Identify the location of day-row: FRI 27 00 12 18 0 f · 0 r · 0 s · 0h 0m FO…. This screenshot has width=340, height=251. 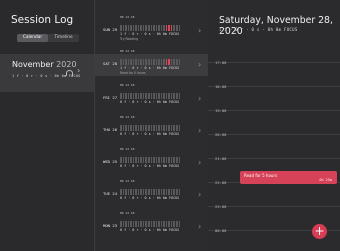
(152, 96).